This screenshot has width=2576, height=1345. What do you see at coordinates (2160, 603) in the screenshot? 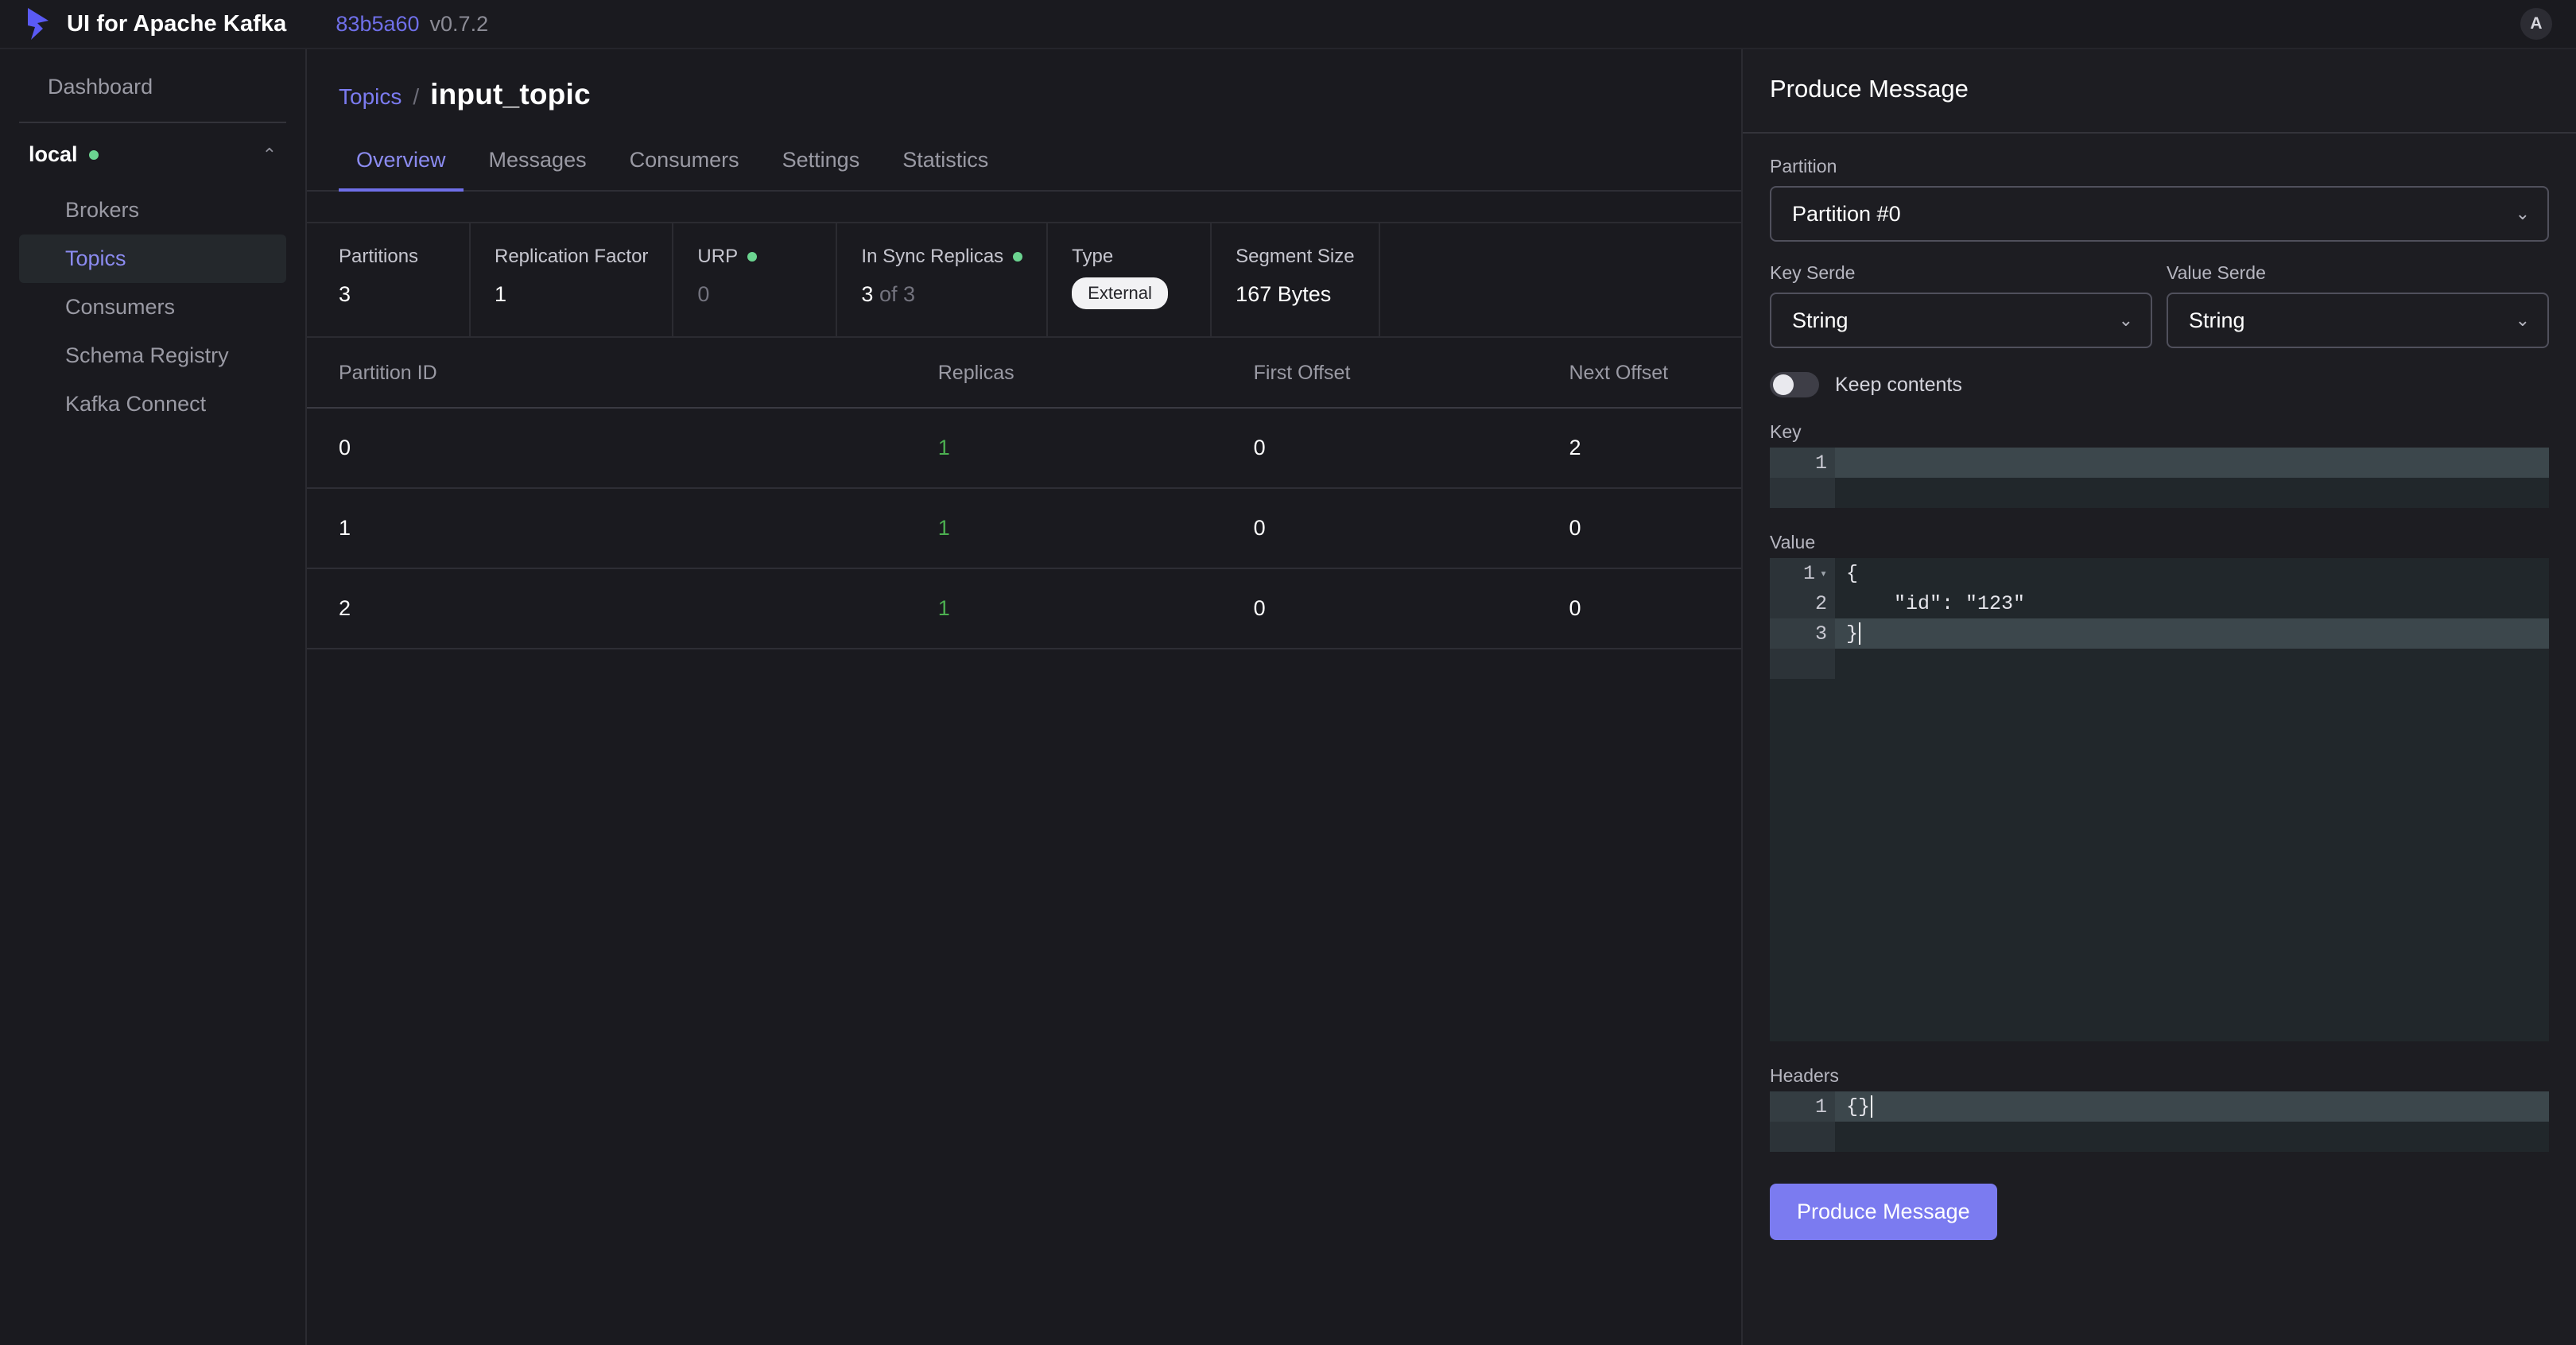
I see `editor-line: 2 "id": "123"` at bounding box center [2160, 603].